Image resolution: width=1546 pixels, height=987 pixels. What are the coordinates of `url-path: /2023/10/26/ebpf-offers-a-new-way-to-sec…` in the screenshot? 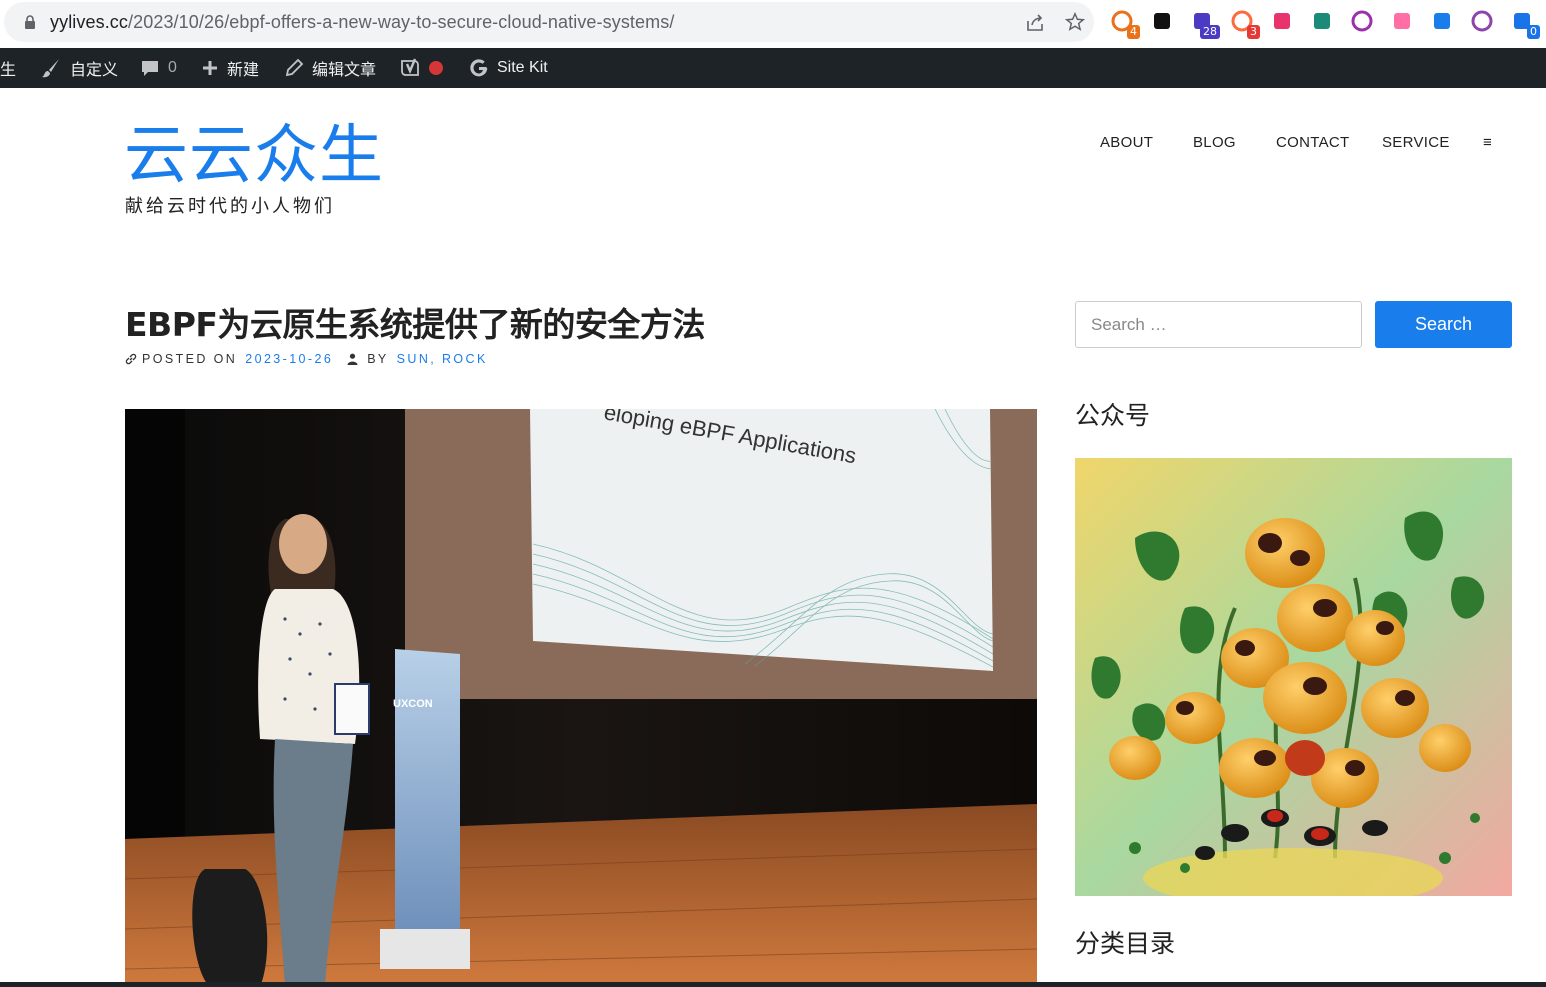 It's located at (401, 22).